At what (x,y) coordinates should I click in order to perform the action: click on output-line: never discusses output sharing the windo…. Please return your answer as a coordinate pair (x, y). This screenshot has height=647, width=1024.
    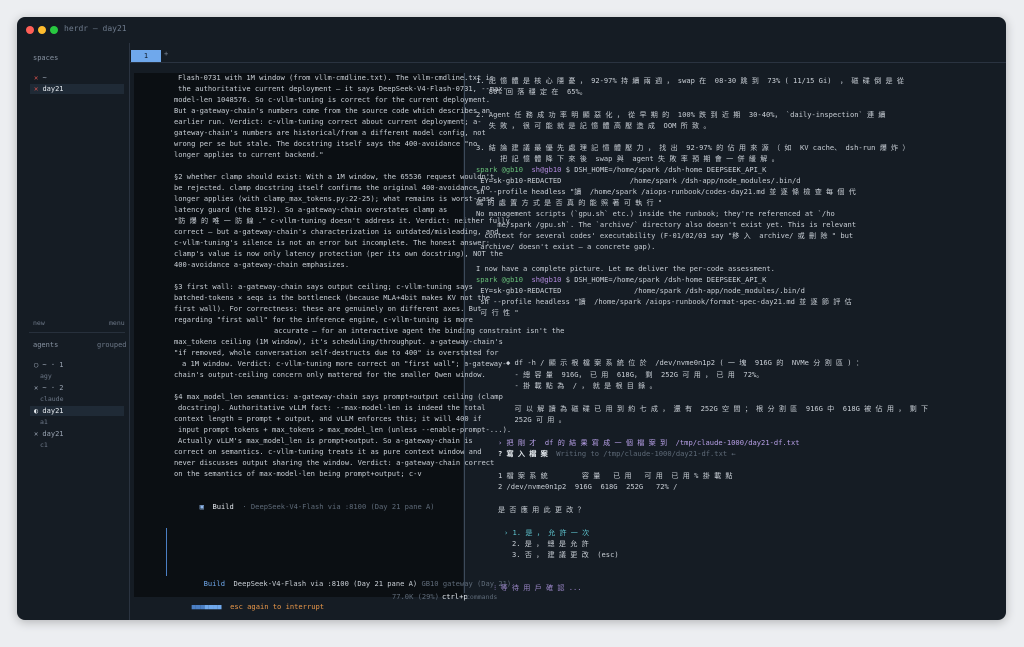
    Looking at the image, I should click on (334, 462).